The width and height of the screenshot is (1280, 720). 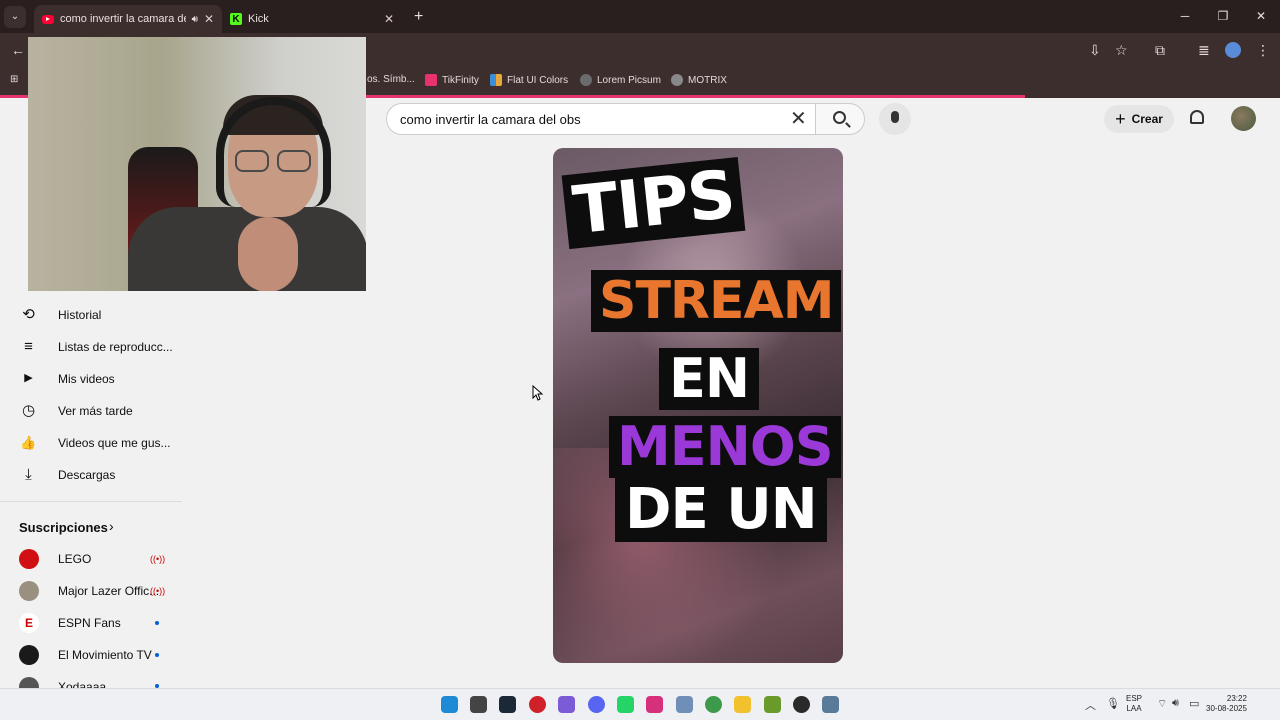 I want to click on kick-favicon-icon: K, so click(x=236, y=19).